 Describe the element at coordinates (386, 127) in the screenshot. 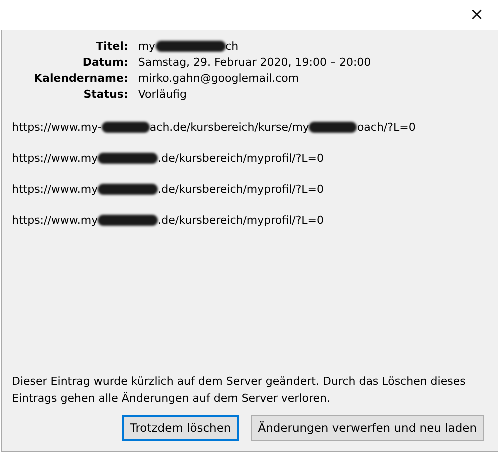

I see `text-fragment: oach/?L=0` at that location.